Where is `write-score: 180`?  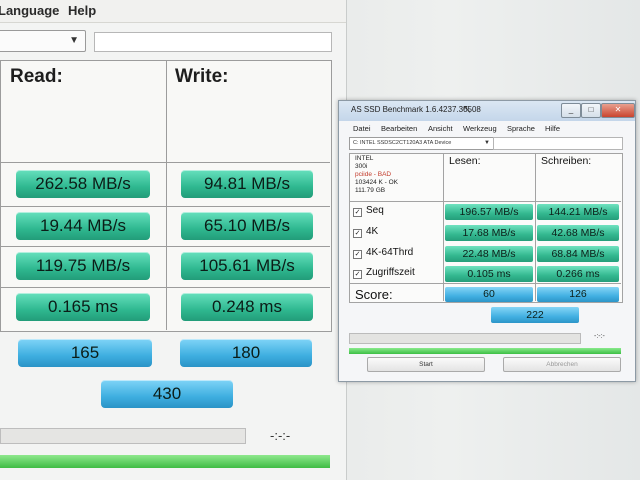
write-score: 180 is located at coordinates (246, 353).